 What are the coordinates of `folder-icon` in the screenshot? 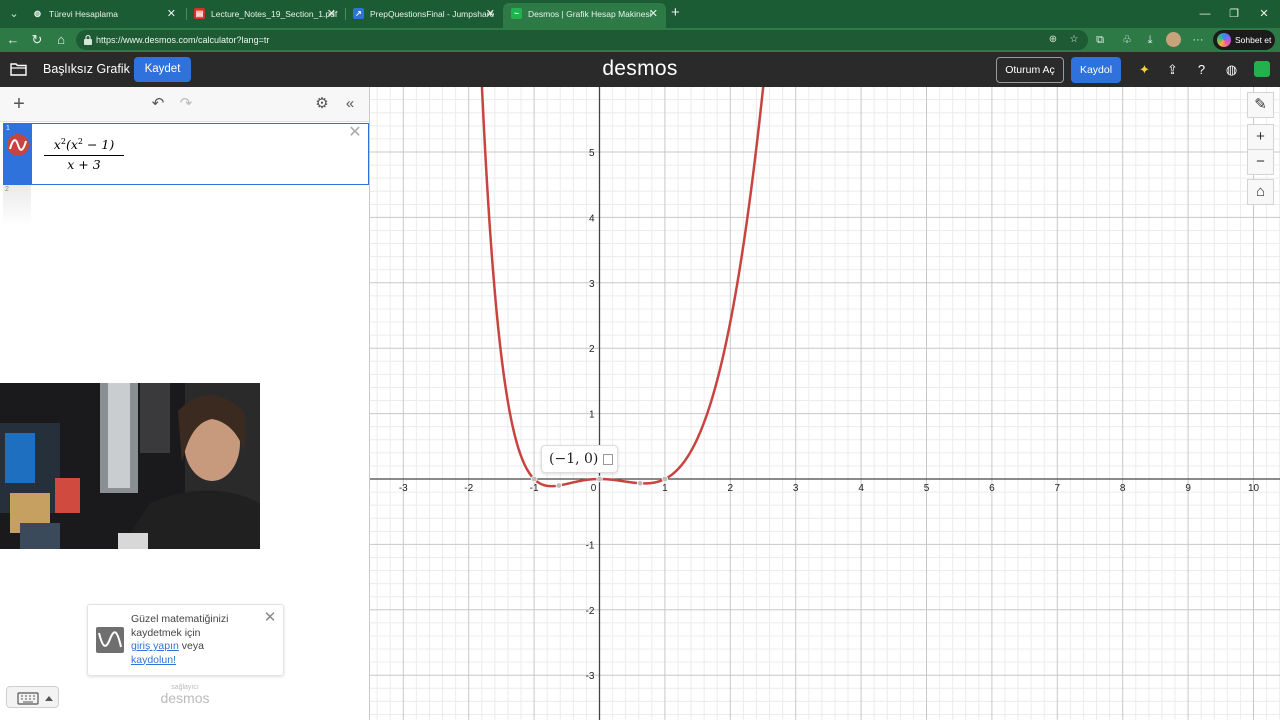 It's located at (18, 69).